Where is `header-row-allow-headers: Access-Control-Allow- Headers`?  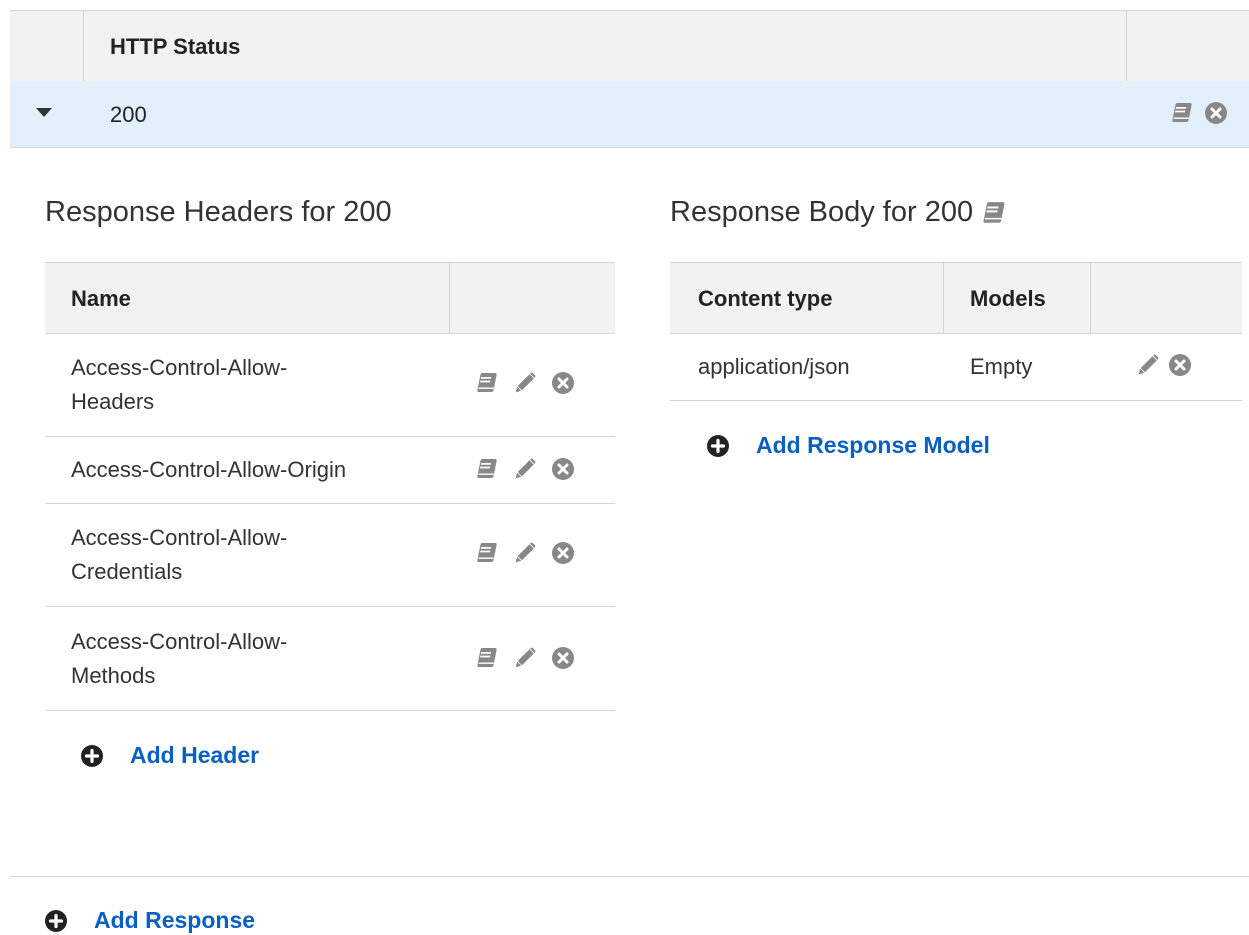
header-row-allow-headers: Access-Control-Allow- Headers is located at coordinates (330, 385).